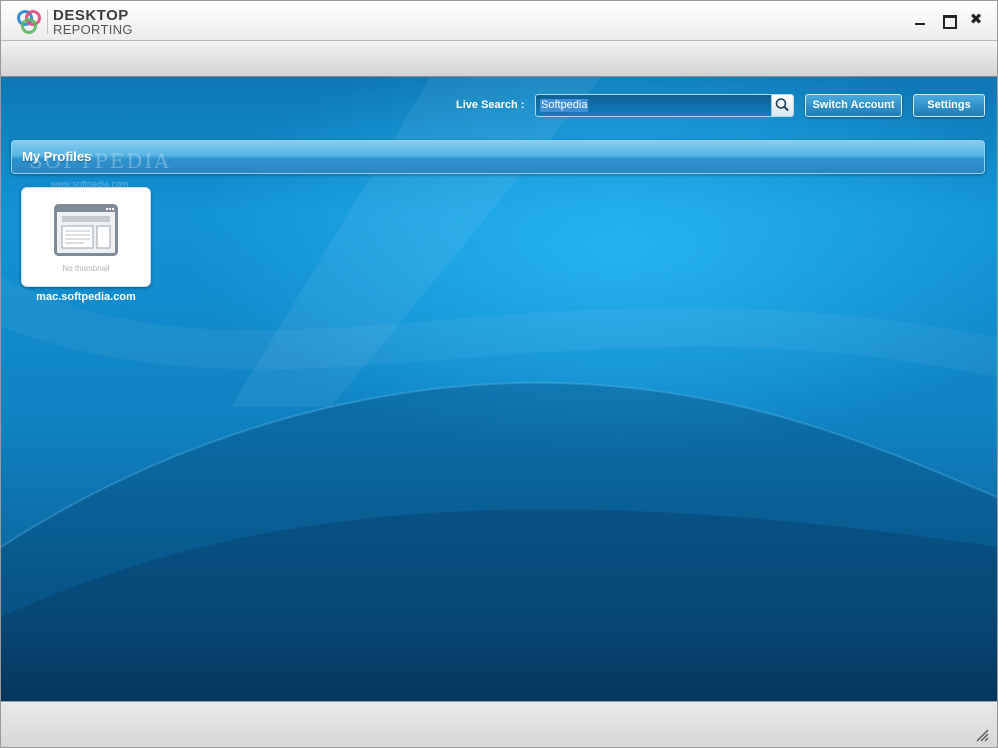  Describe the element at coordinates (653, 105) in the screenshot. I see `live-search-input` at that location.